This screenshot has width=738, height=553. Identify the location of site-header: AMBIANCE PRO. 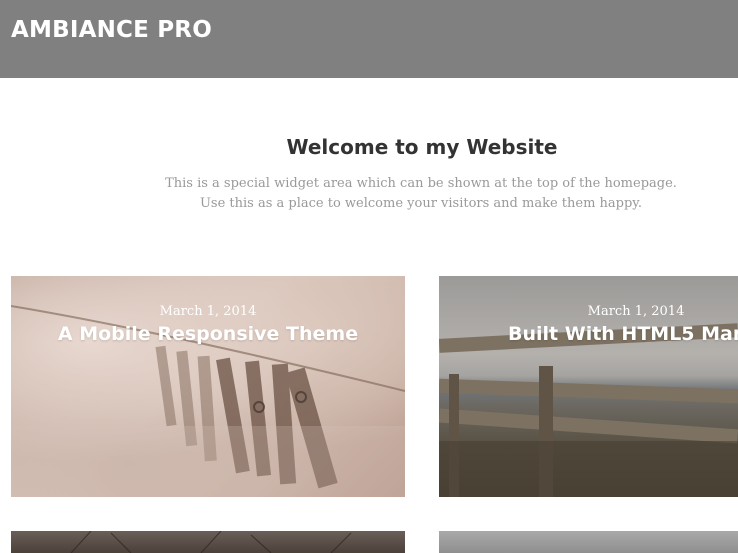
(369, 39).